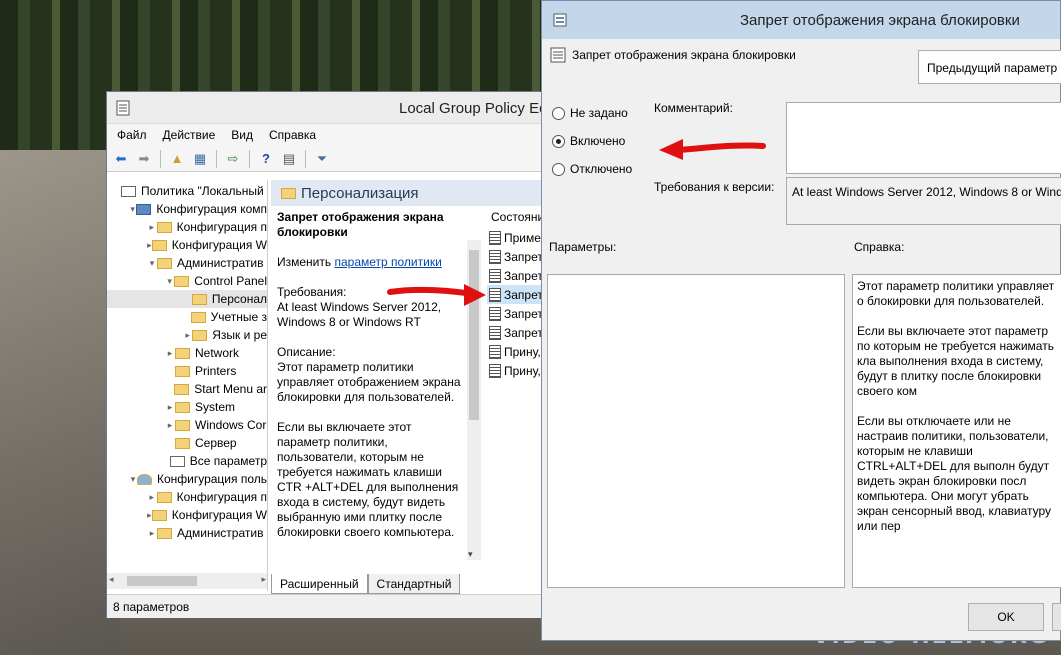  Describe the element at coordinates (187, 533) in the screenshot. I see `tree-node: ▸ Административ` at that location.